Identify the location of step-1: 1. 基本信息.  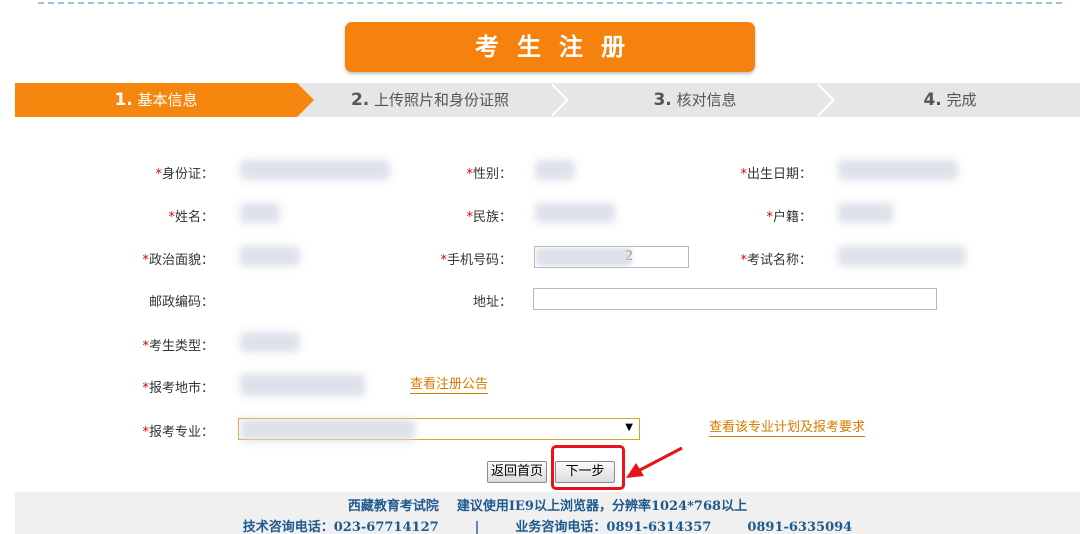
(156, 100).